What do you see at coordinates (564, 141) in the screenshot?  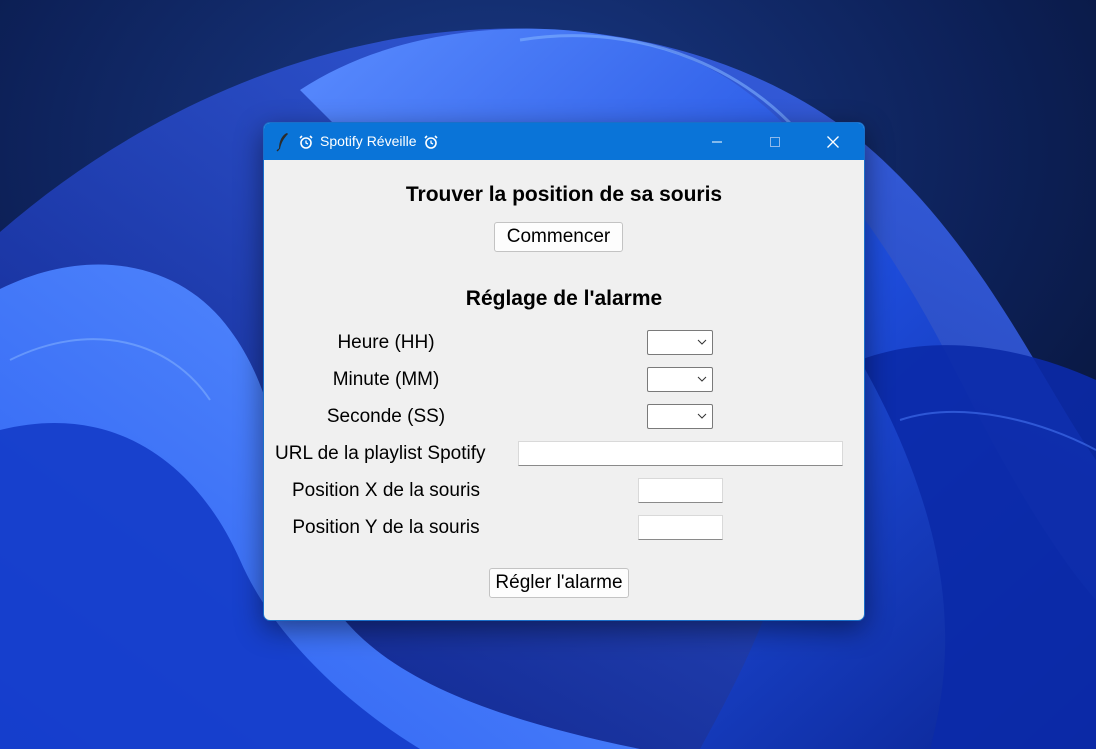 I see `title-bar: Spotify Réveille` at bounding box center [564, 141].